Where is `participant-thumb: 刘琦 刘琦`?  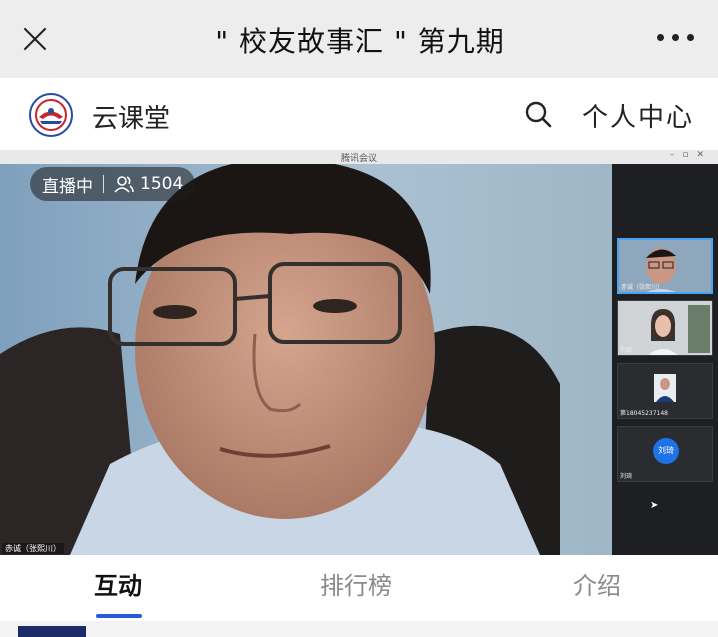
participant-thumb: 刘琦 刘琦 is located at coordinates (665, 454).